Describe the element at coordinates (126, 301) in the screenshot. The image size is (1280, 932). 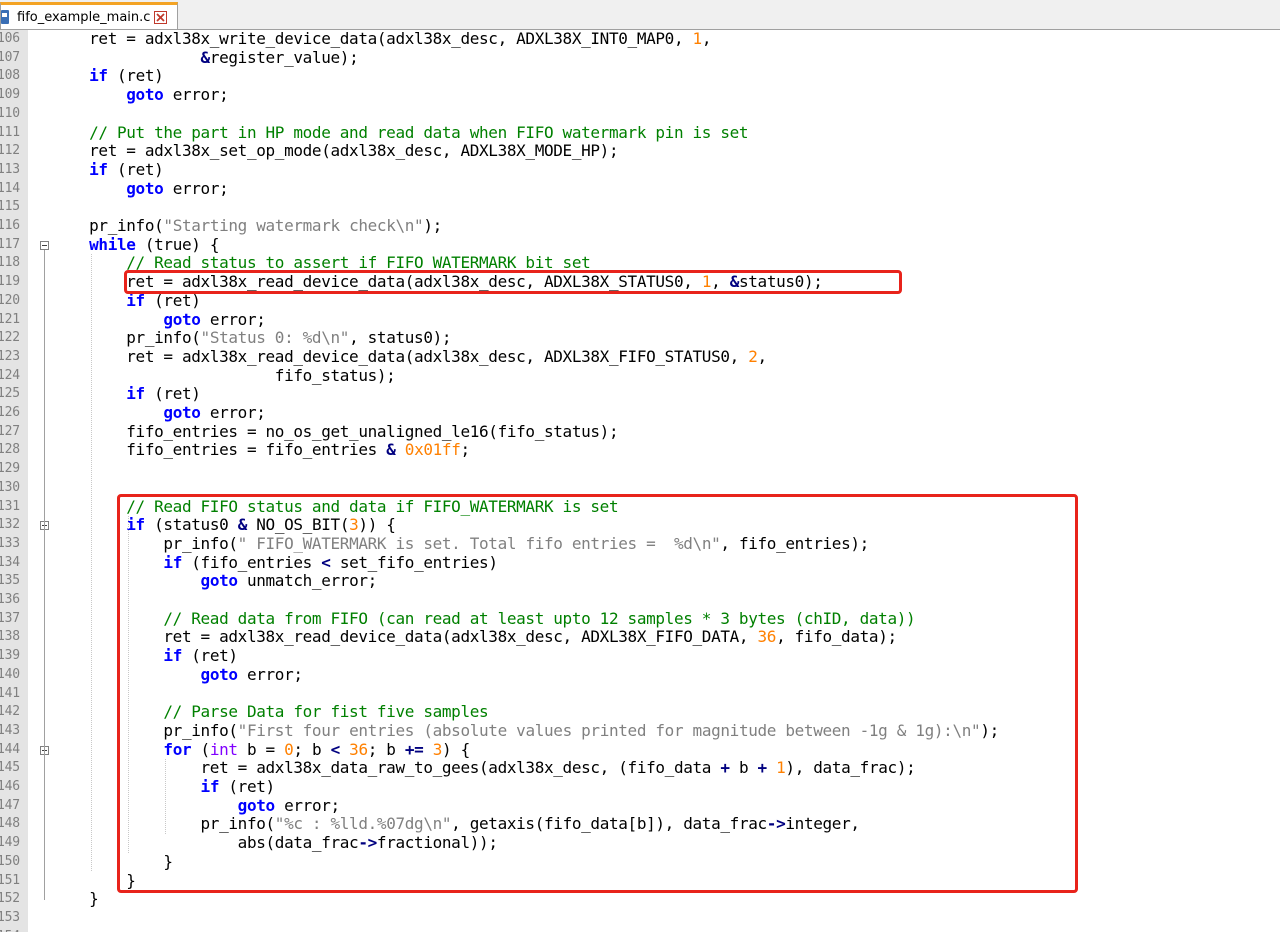
I see `code-text: if (ret)` at that location.